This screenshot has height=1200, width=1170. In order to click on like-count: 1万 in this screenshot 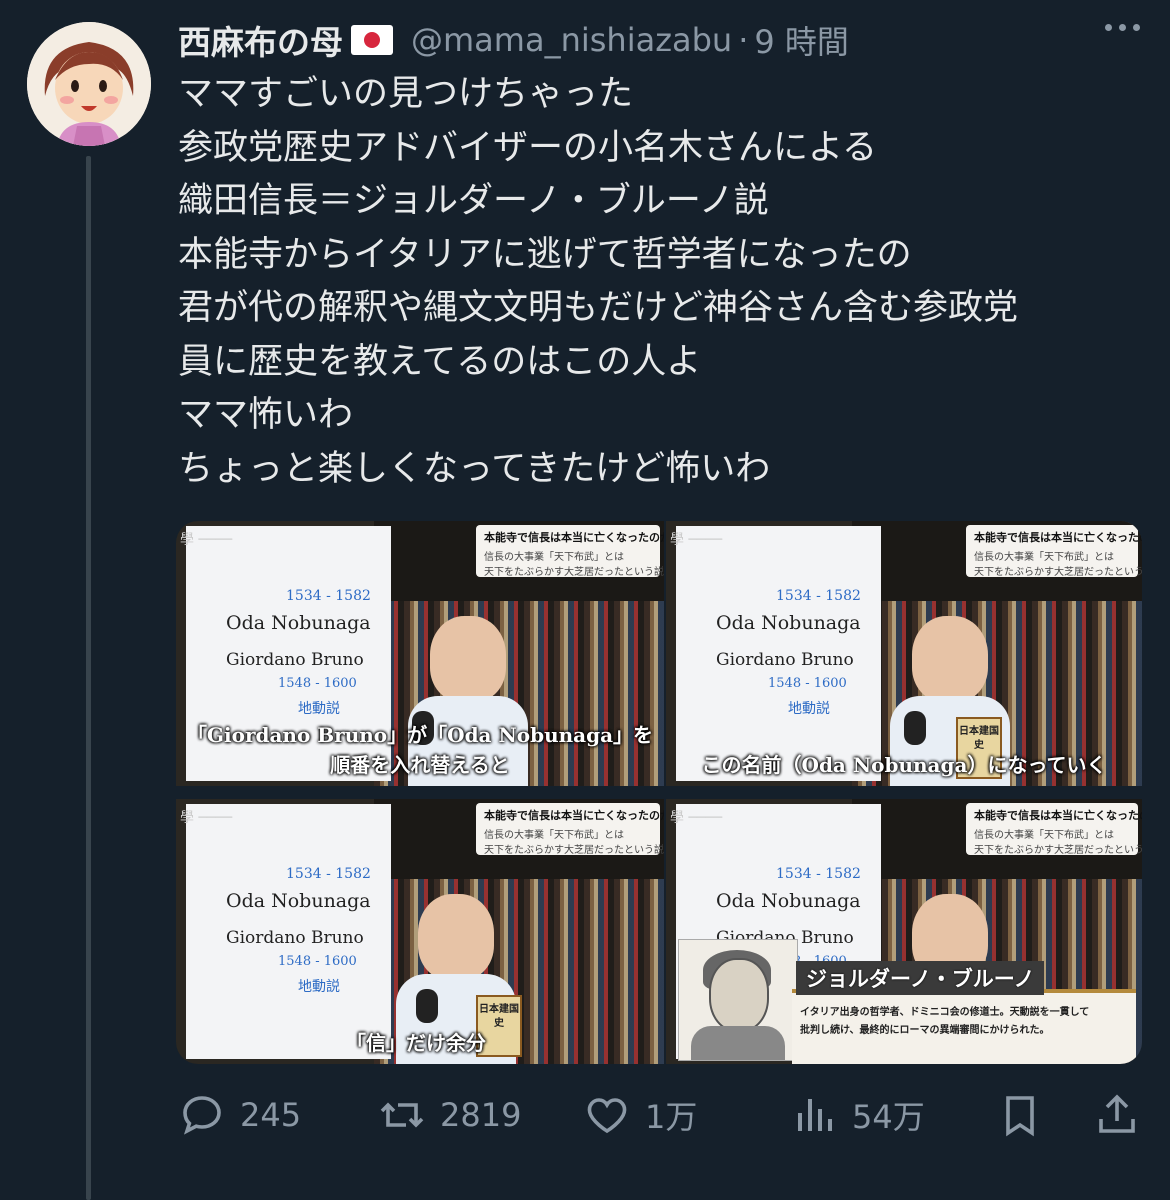, I will do `click(671, 1117)`.